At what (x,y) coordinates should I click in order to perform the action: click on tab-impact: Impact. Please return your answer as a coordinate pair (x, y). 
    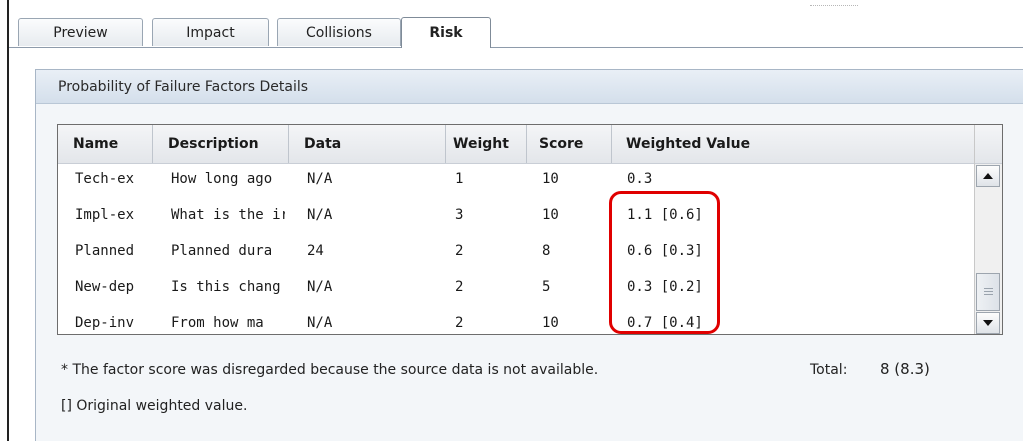
    Looking at the image, I should click on (210, 32).